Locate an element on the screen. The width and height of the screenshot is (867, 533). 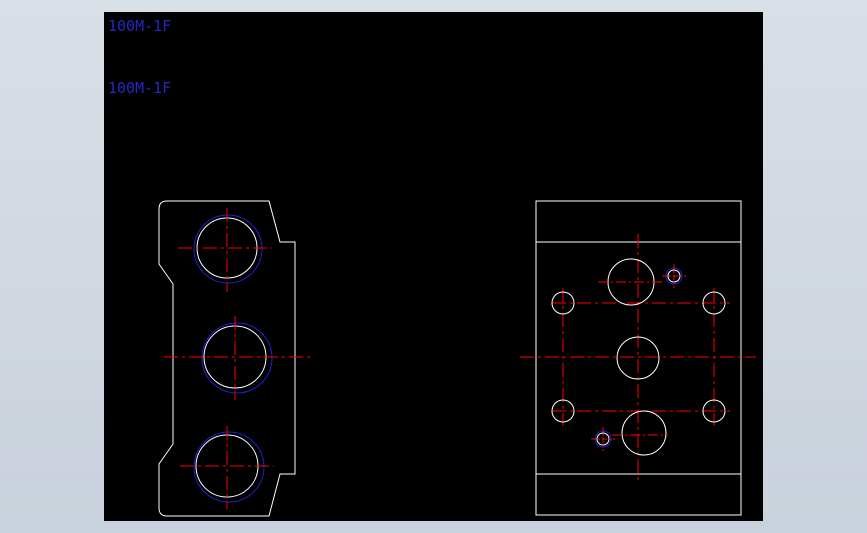
left-middle-hole-hidden is located at coordinates (237, 358).